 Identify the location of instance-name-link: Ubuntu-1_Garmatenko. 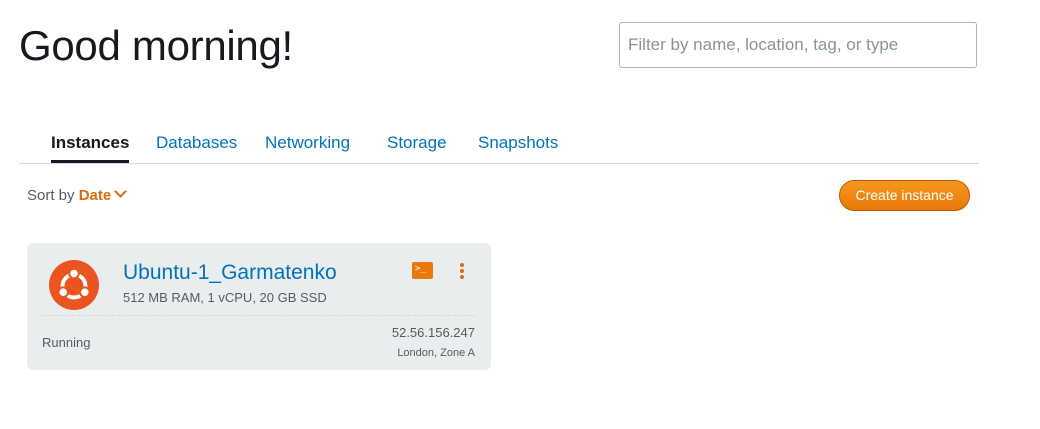
(230, 273).